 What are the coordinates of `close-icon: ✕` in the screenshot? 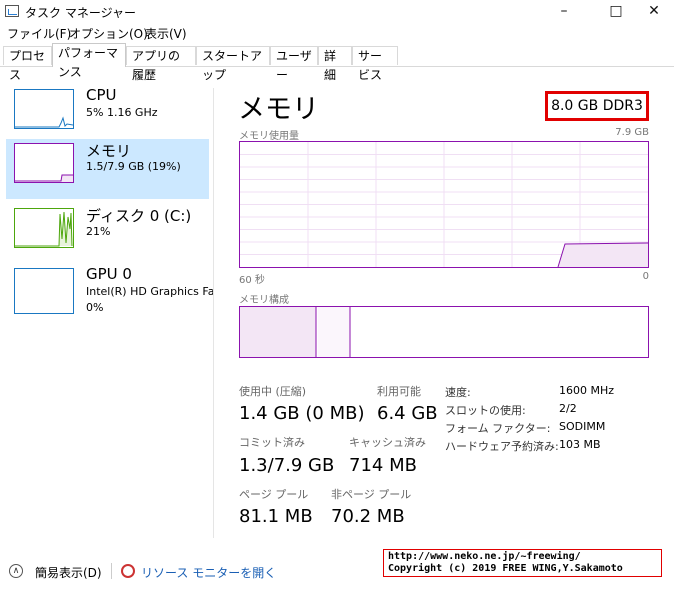 It's located at (654, 11).